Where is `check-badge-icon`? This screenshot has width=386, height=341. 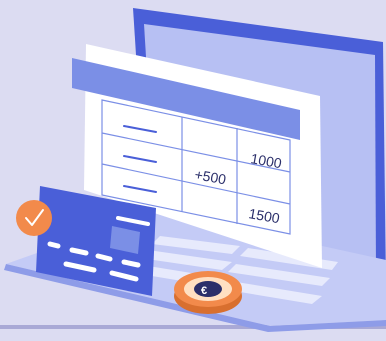 check-badge-icon is located at coordinates (34, 218).